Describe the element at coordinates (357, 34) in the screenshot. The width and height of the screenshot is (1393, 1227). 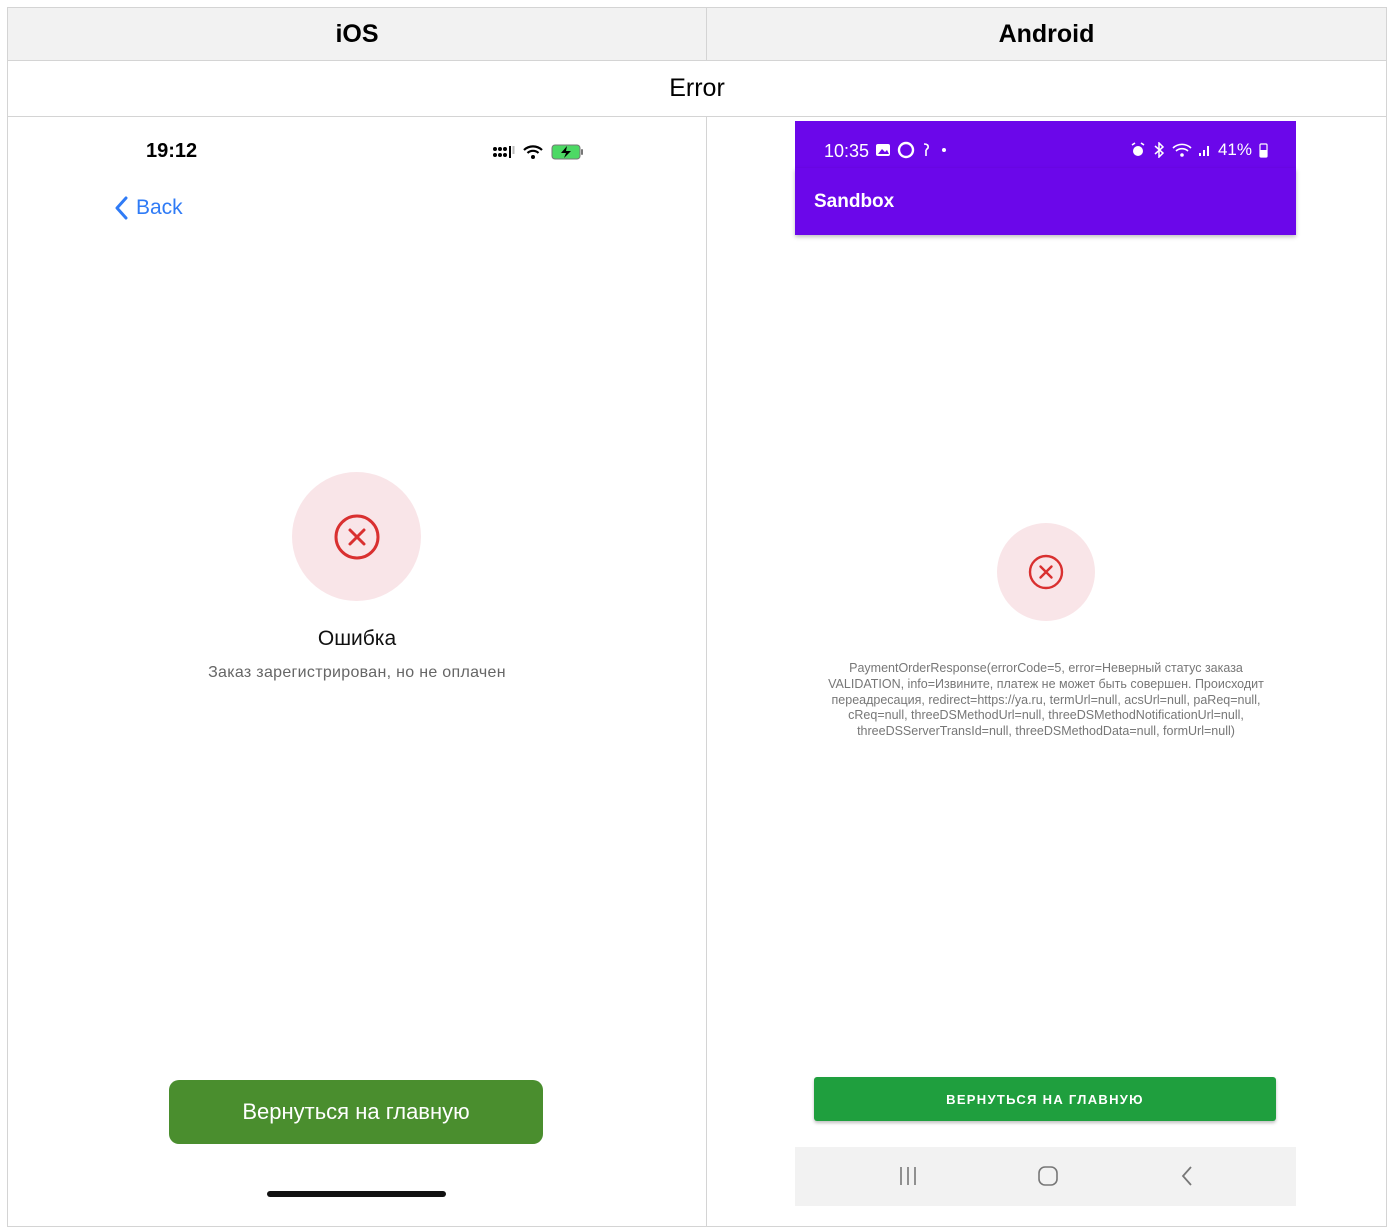
I see `column-header-ios: iOS` at that location.